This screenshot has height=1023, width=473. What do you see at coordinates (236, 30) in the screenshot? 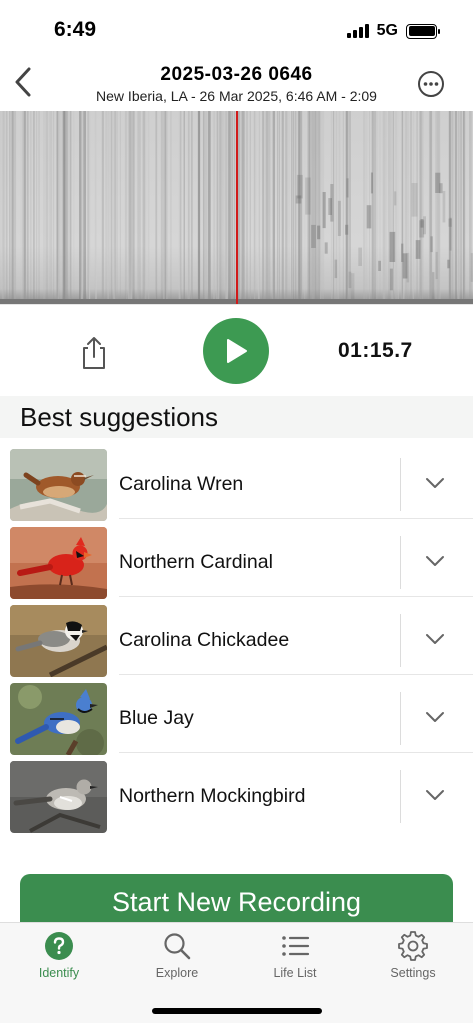
I see `status-bar: 6:49 5G` at bounding box center [236, 30].